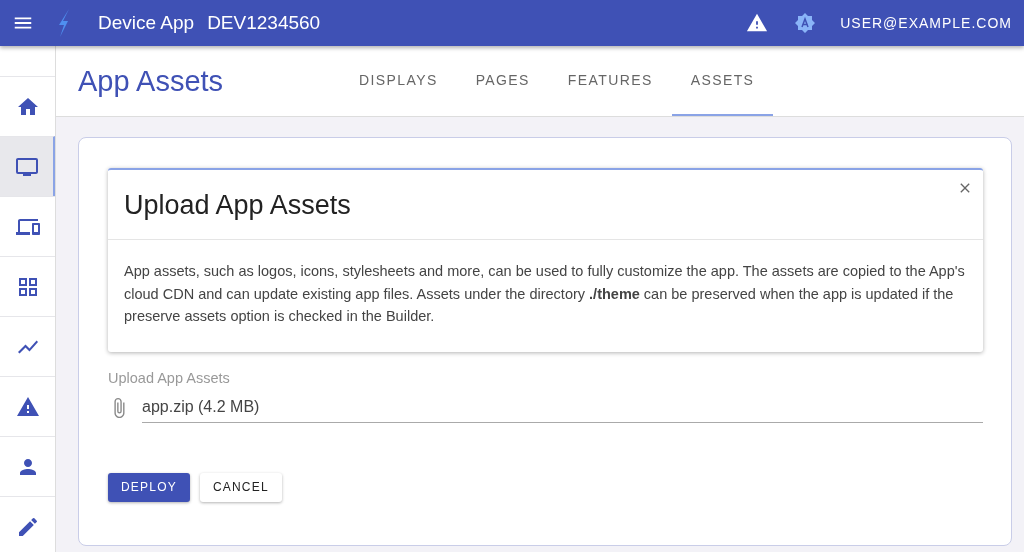  Describe the element at coordinates (722, 81) in the screenshot. I see `tab: ASSETS` at that location.